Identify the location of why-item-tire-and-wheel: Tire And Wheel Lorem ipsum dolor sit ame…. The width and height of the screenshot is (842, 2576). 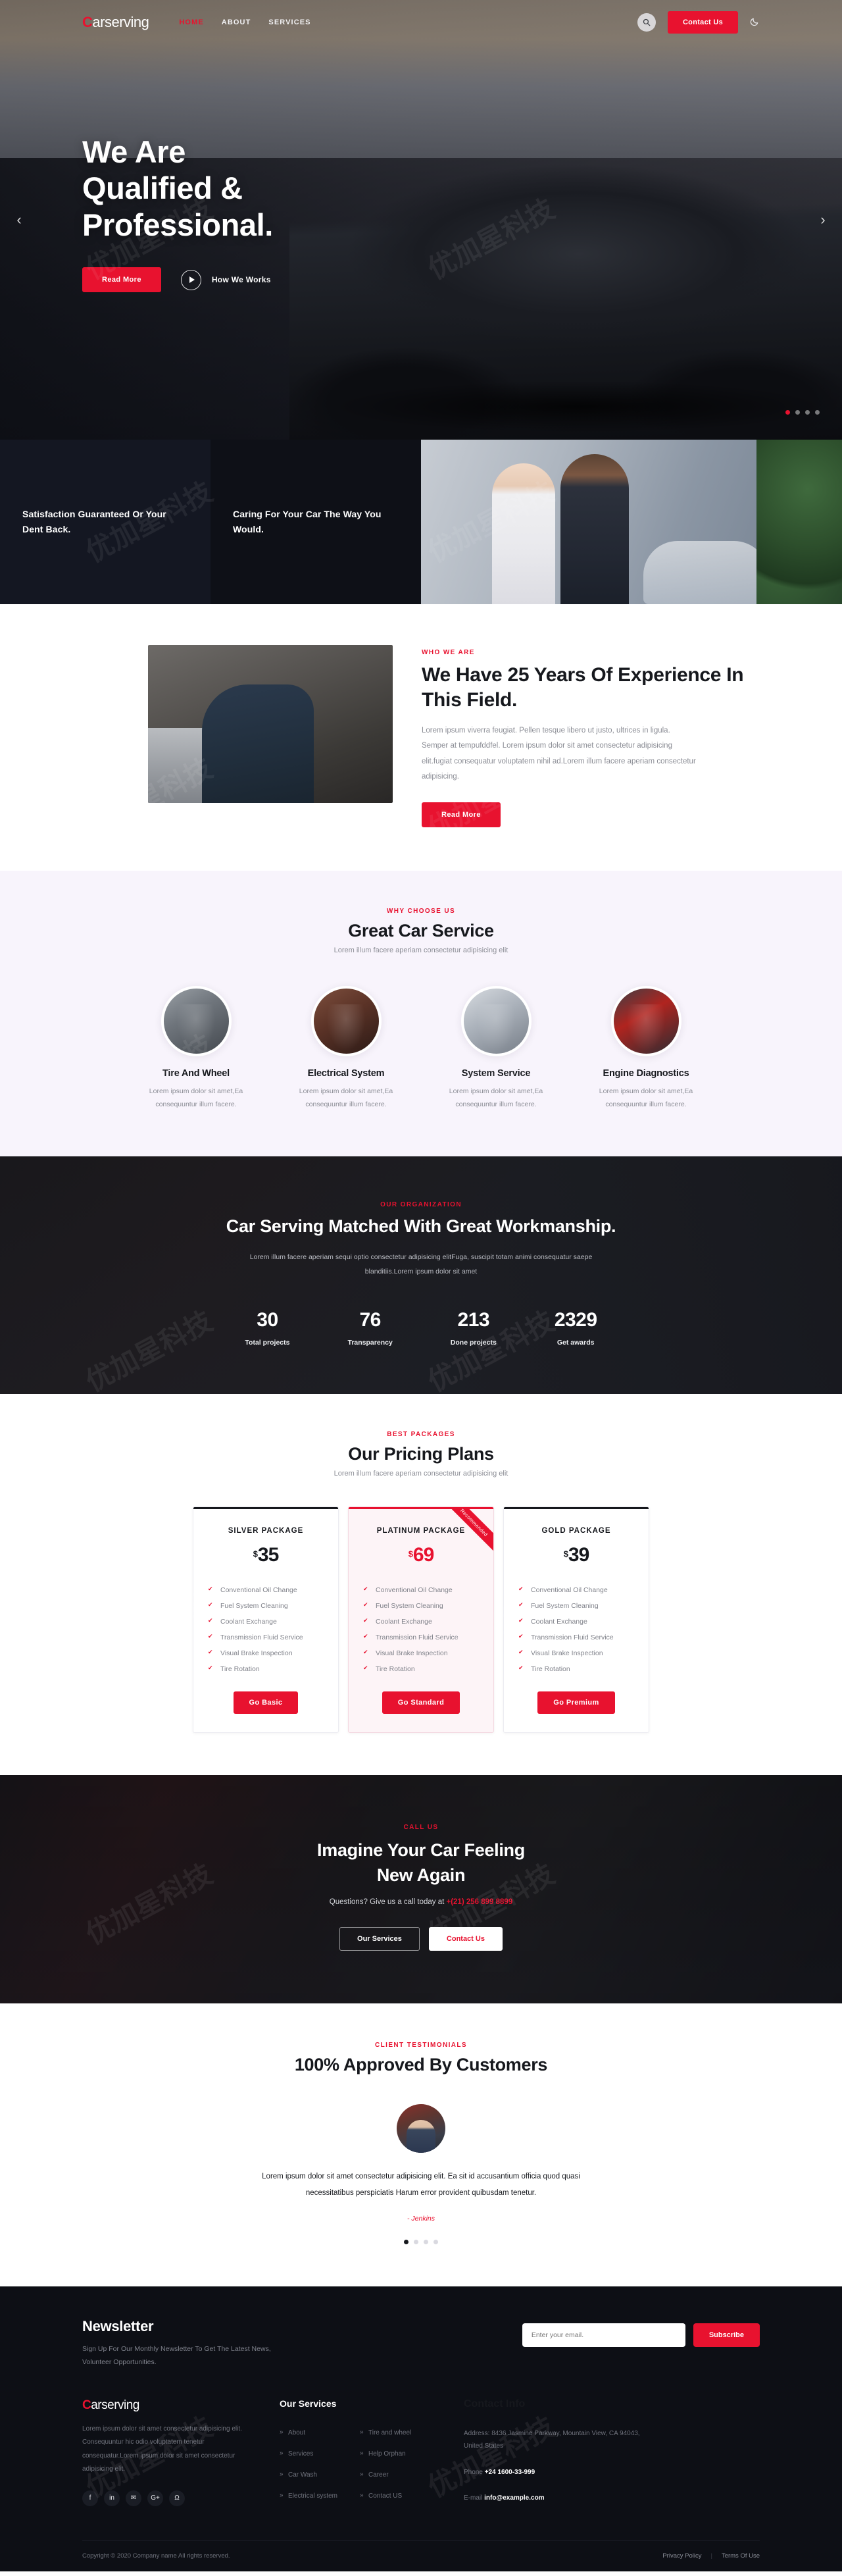
(196, 1048).